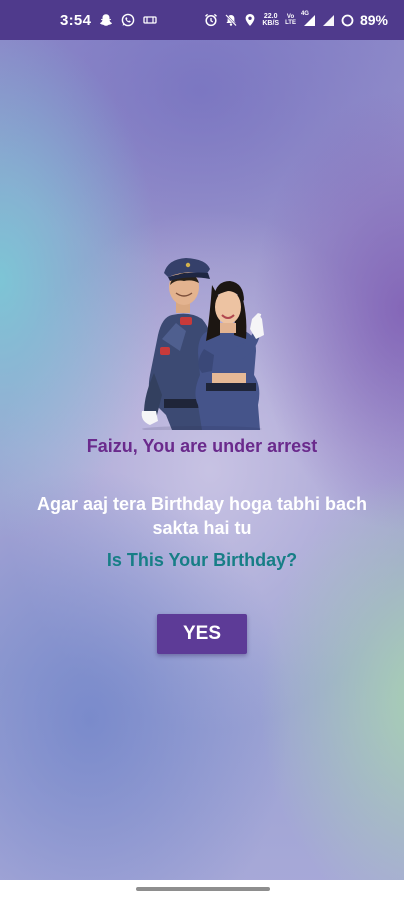 The height and width of the screenshot is (900, 404). What do you see at coordinates (202, 446) in the screenshot?
I see `arrest-title: Faizu, You are under arrest` at bounding box center [202, 446].